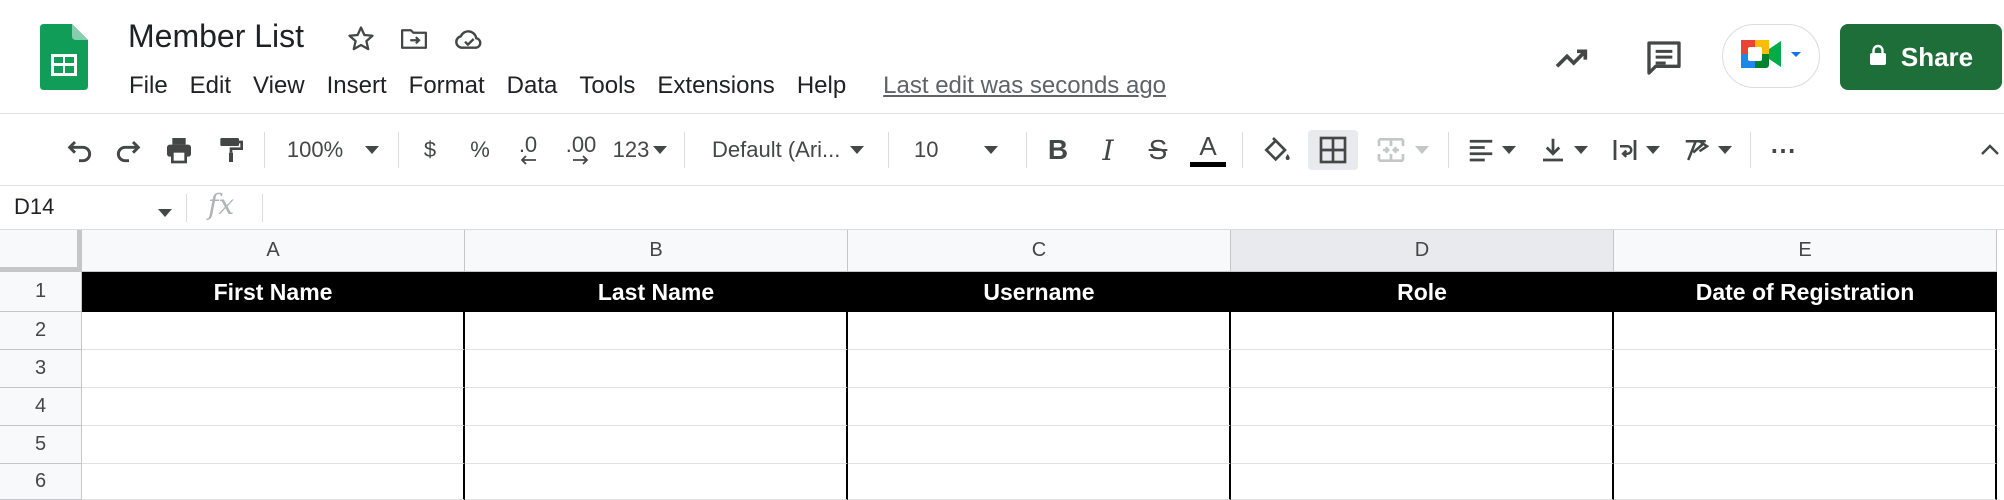 The height and width of the screenshot is (500, 2004). I want to click on cell-c1: Username, so click(1039, 292).